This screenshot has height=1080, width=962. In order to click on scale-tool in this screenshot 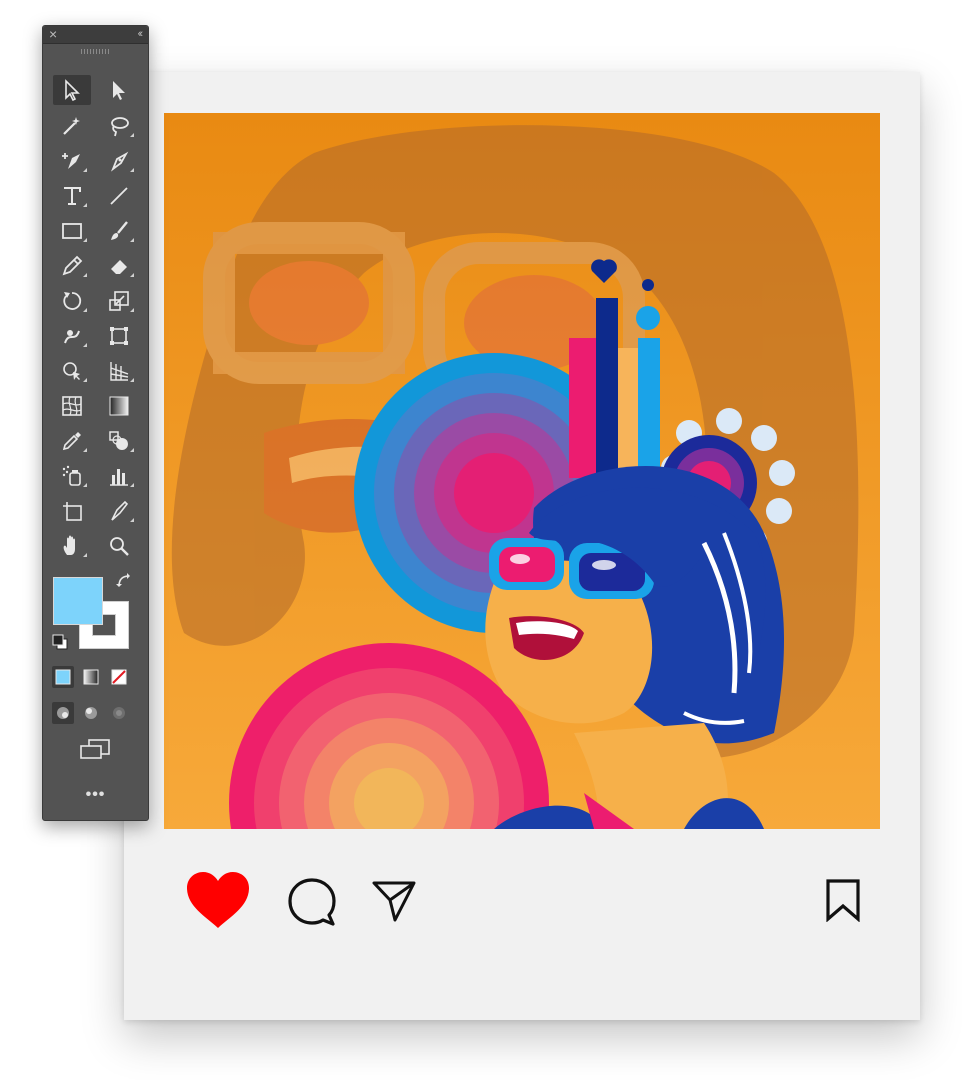, I will do `click(119, 301)`.